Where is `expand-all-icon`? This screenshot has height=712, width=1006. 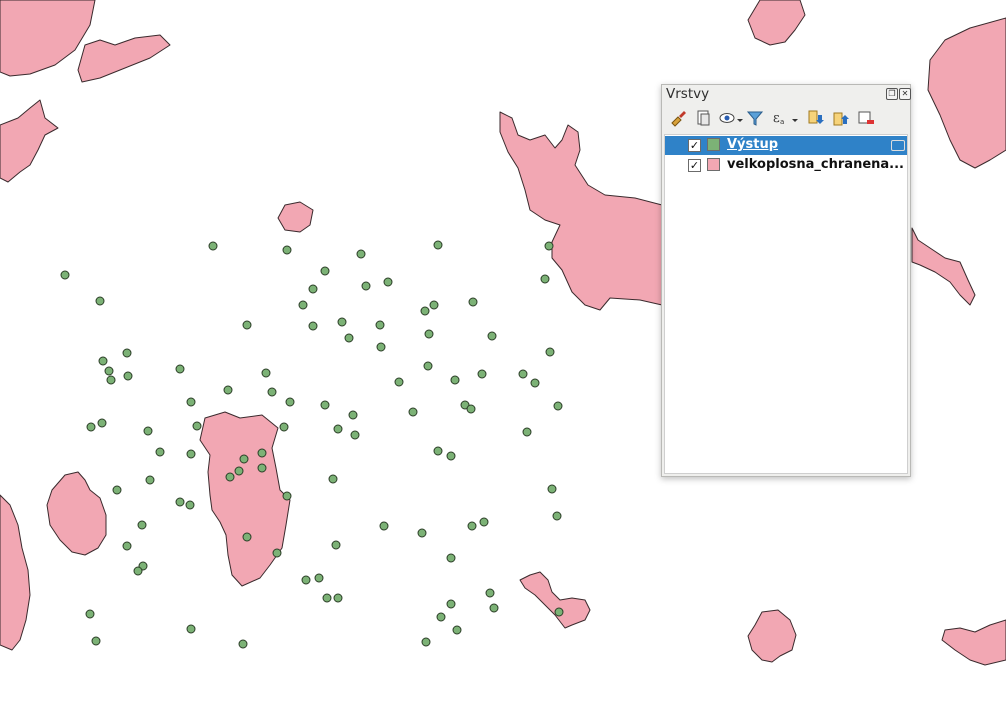 expand-all-icon is located at coordinates (816, 118).